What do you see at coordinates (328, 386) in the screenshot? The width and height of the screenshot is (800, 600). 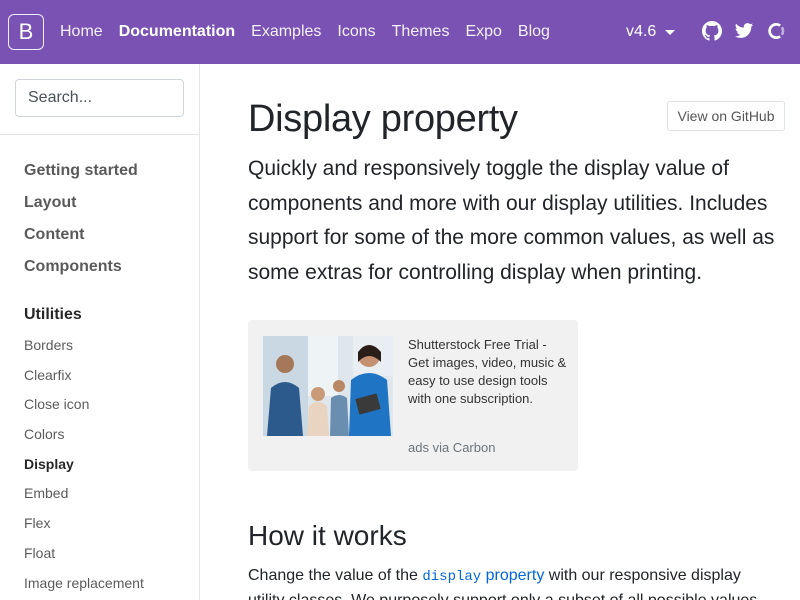 I see `ad-image` at bounding box center [328, 386].